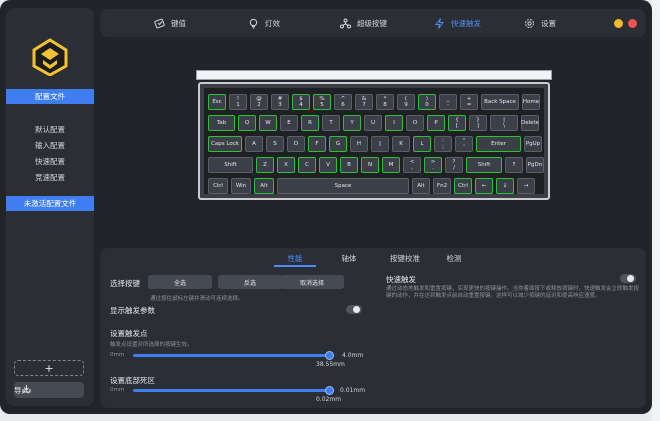  What do you see at coordinates (264, 23) in the screenshot?
I see `nav-lighting: 灯效` at bounding box center [264, 23].